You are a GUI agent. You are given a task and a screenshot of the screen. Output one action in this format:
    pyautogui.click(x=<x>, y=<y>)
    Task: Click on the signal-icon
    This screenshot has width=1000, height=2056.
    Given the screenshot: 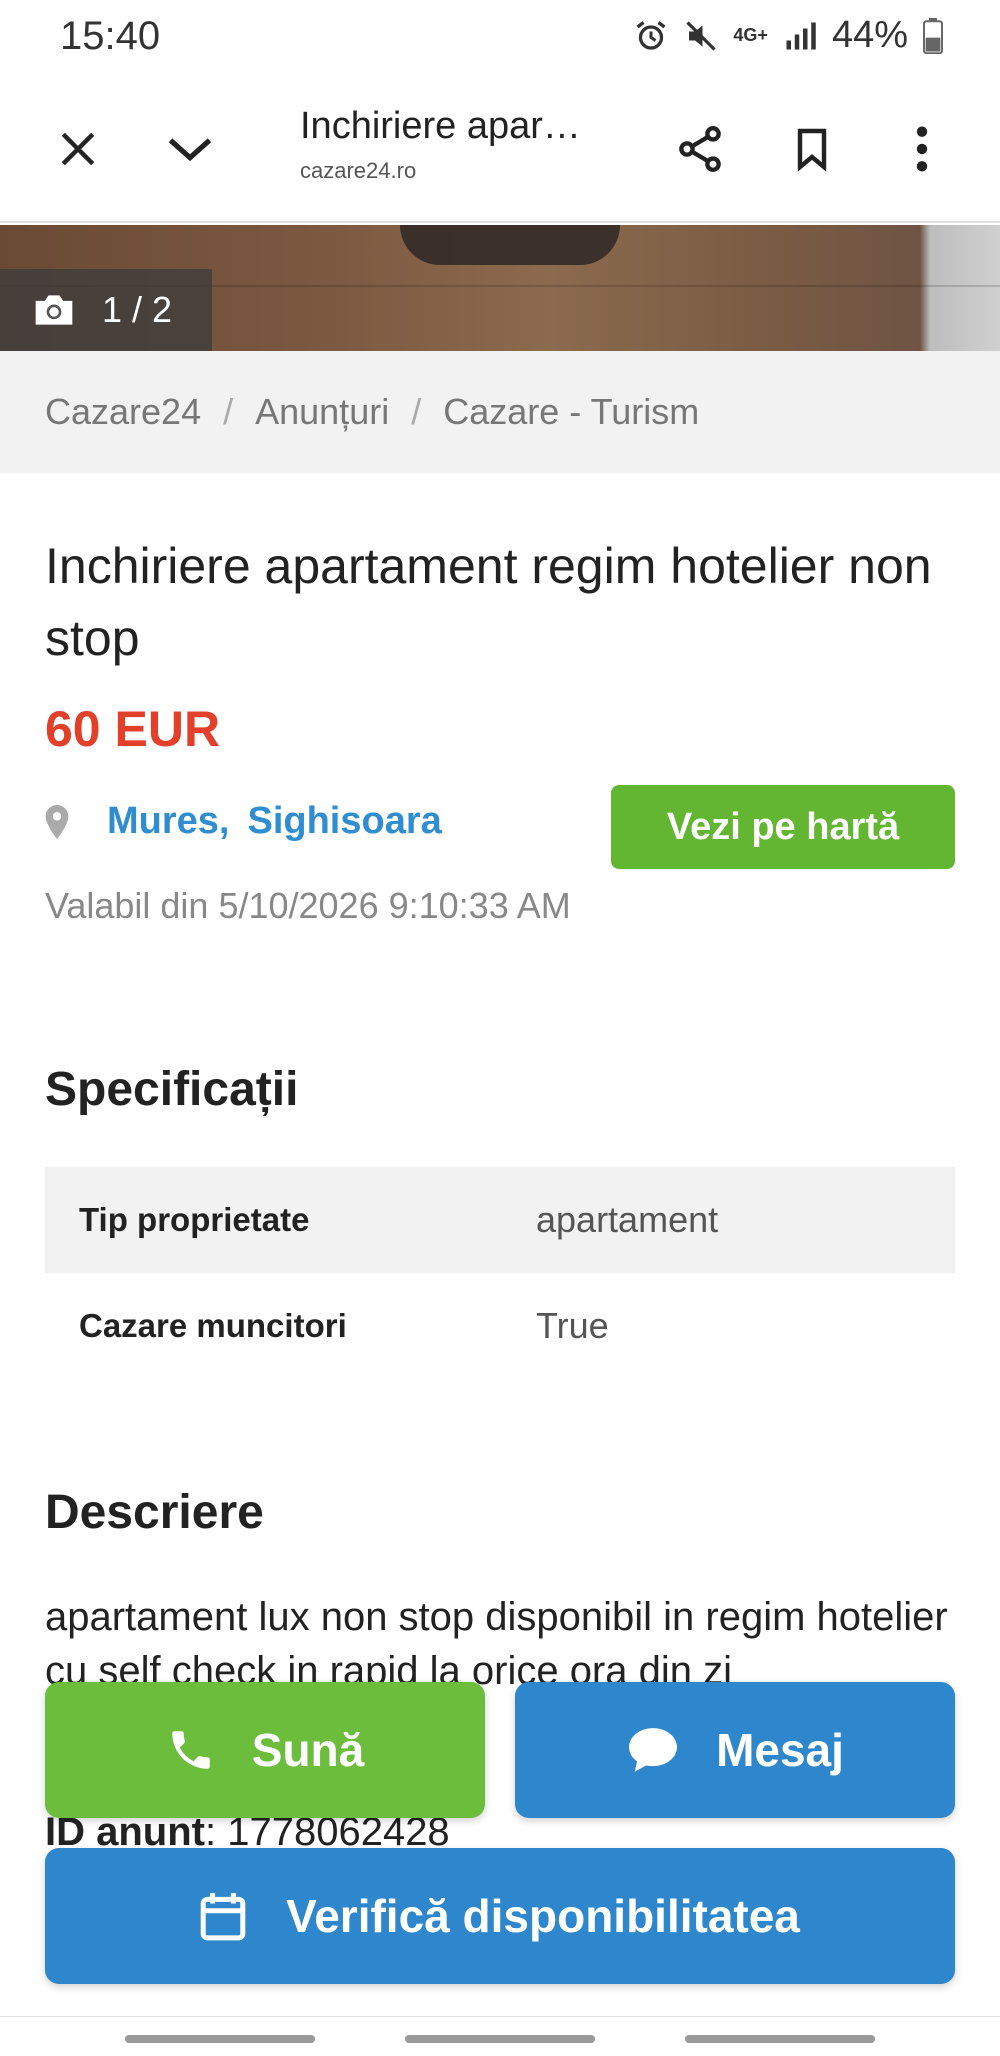 What is the action you would take?
    pyautogui.click(x=801, y=35)
    